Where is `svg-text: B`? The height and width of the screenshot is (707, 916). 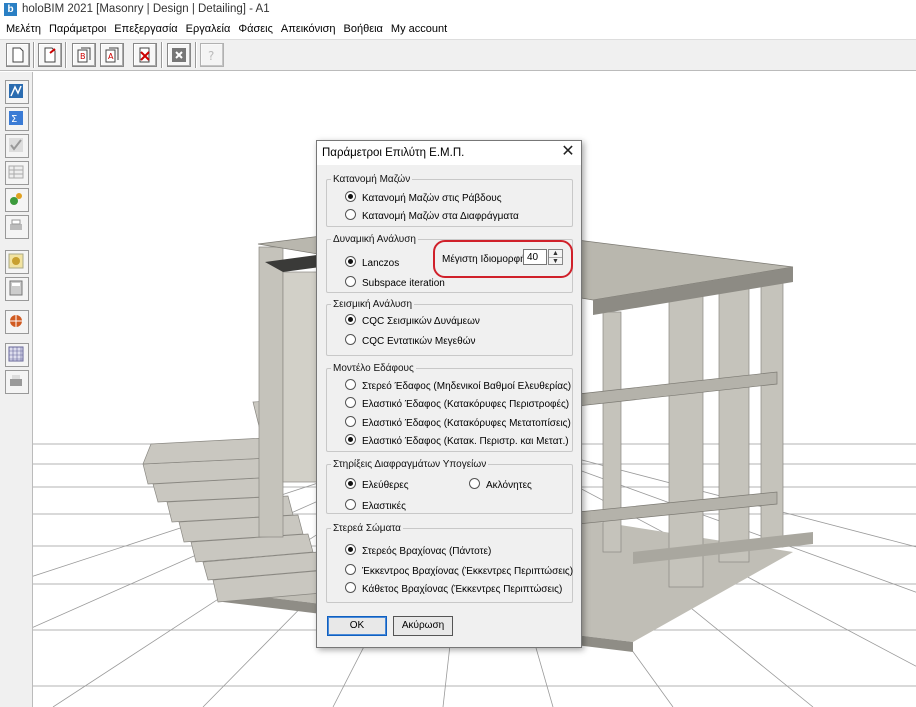 svg-text: B is located at coordinates (83, 56).